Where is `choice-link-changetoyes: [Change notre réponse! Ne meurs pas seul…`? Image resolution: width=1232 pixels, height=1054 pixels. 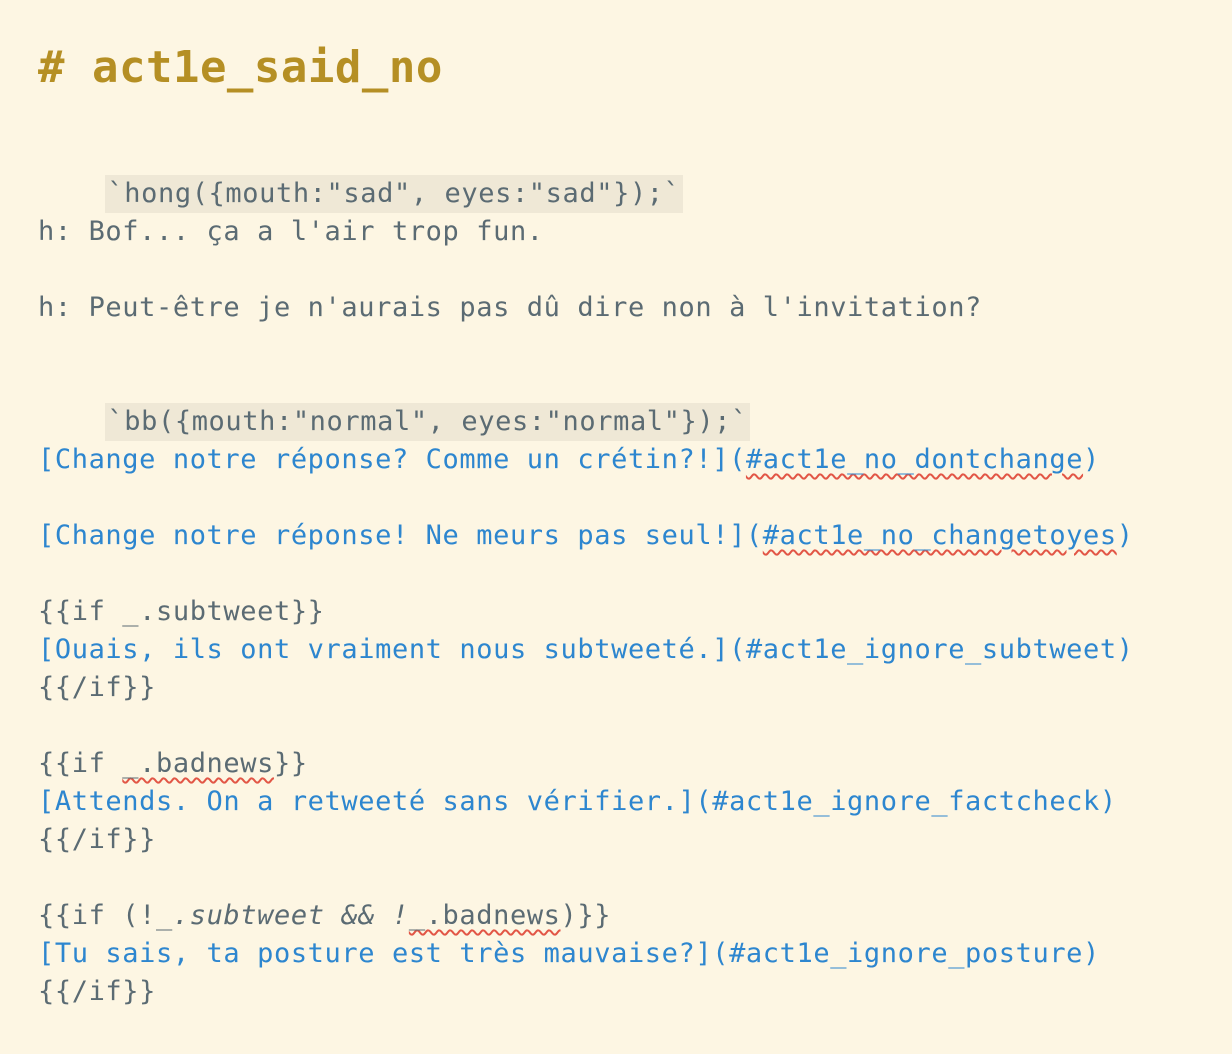
choice-link-changetoyes: [Change notre réponse! Ne meurs pas seul… is located at coordinates (586, 536).